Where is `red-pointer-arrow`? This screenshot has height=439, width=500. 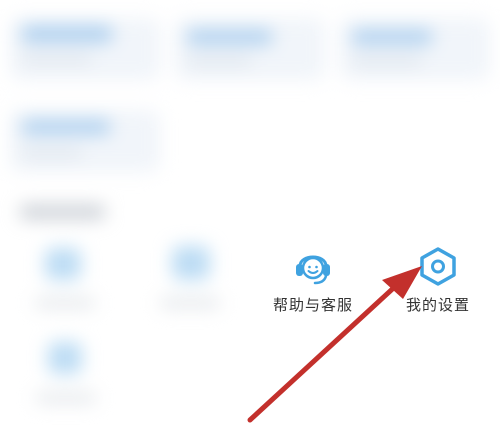
red-pointer-arrow is located at coordinates (334, 344).